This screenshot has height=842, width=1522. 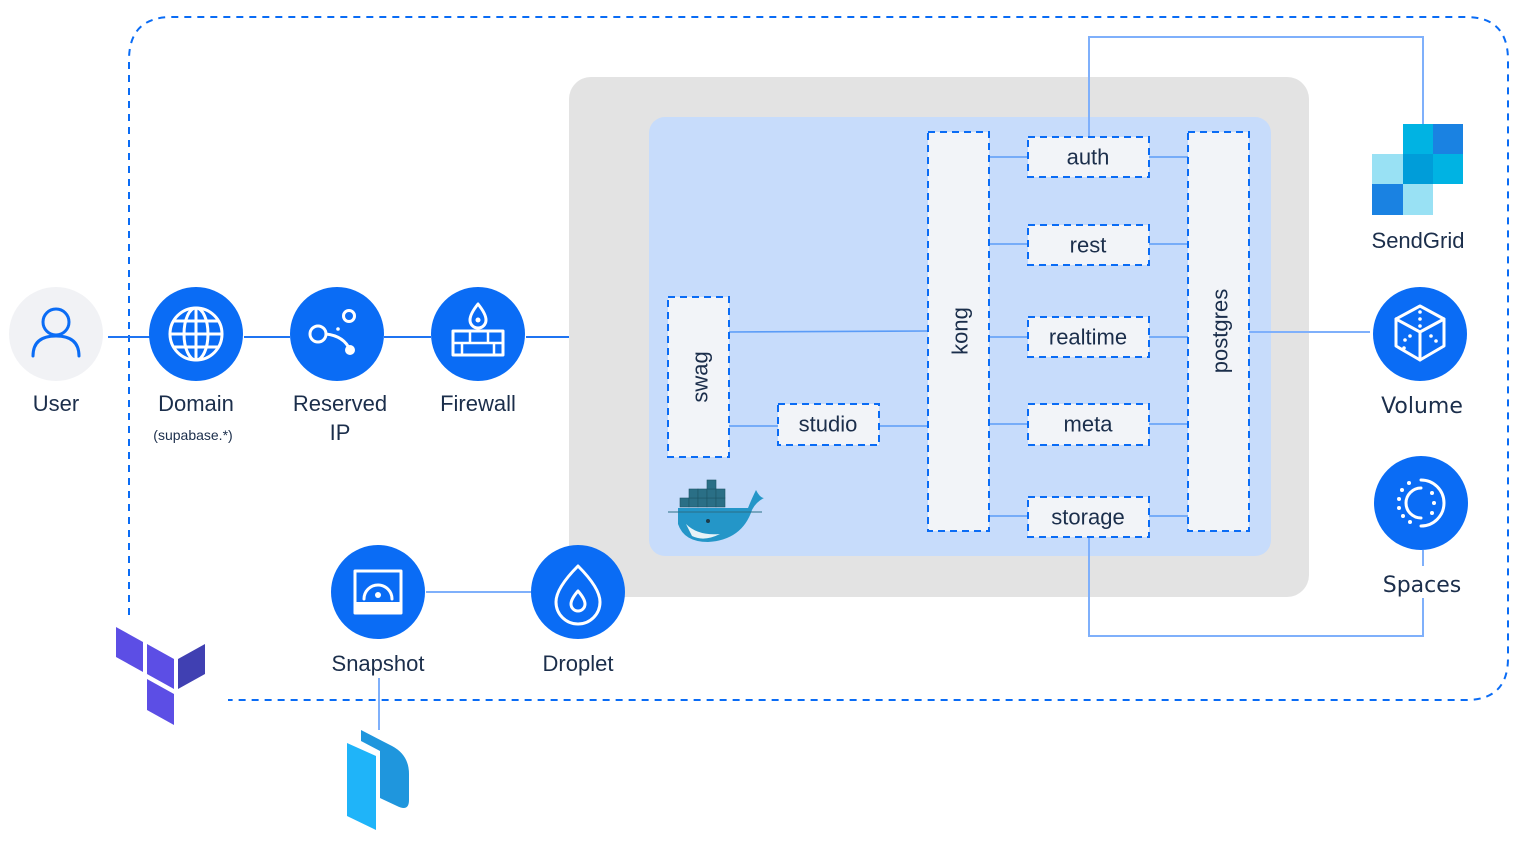 I want to click on service-rest-label: rest, so click(x=1088, y=245).